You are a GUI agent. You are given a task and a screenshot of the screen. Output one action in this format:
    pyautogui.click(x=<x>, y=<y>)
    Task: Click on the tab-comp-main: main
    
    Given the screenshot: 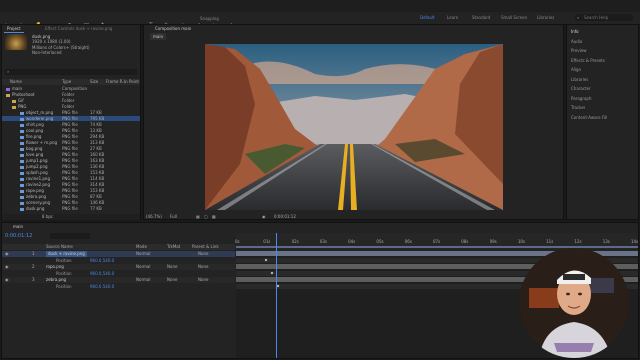 What is the action you would take?
    pyautogui.click(x=158, y=36)
    